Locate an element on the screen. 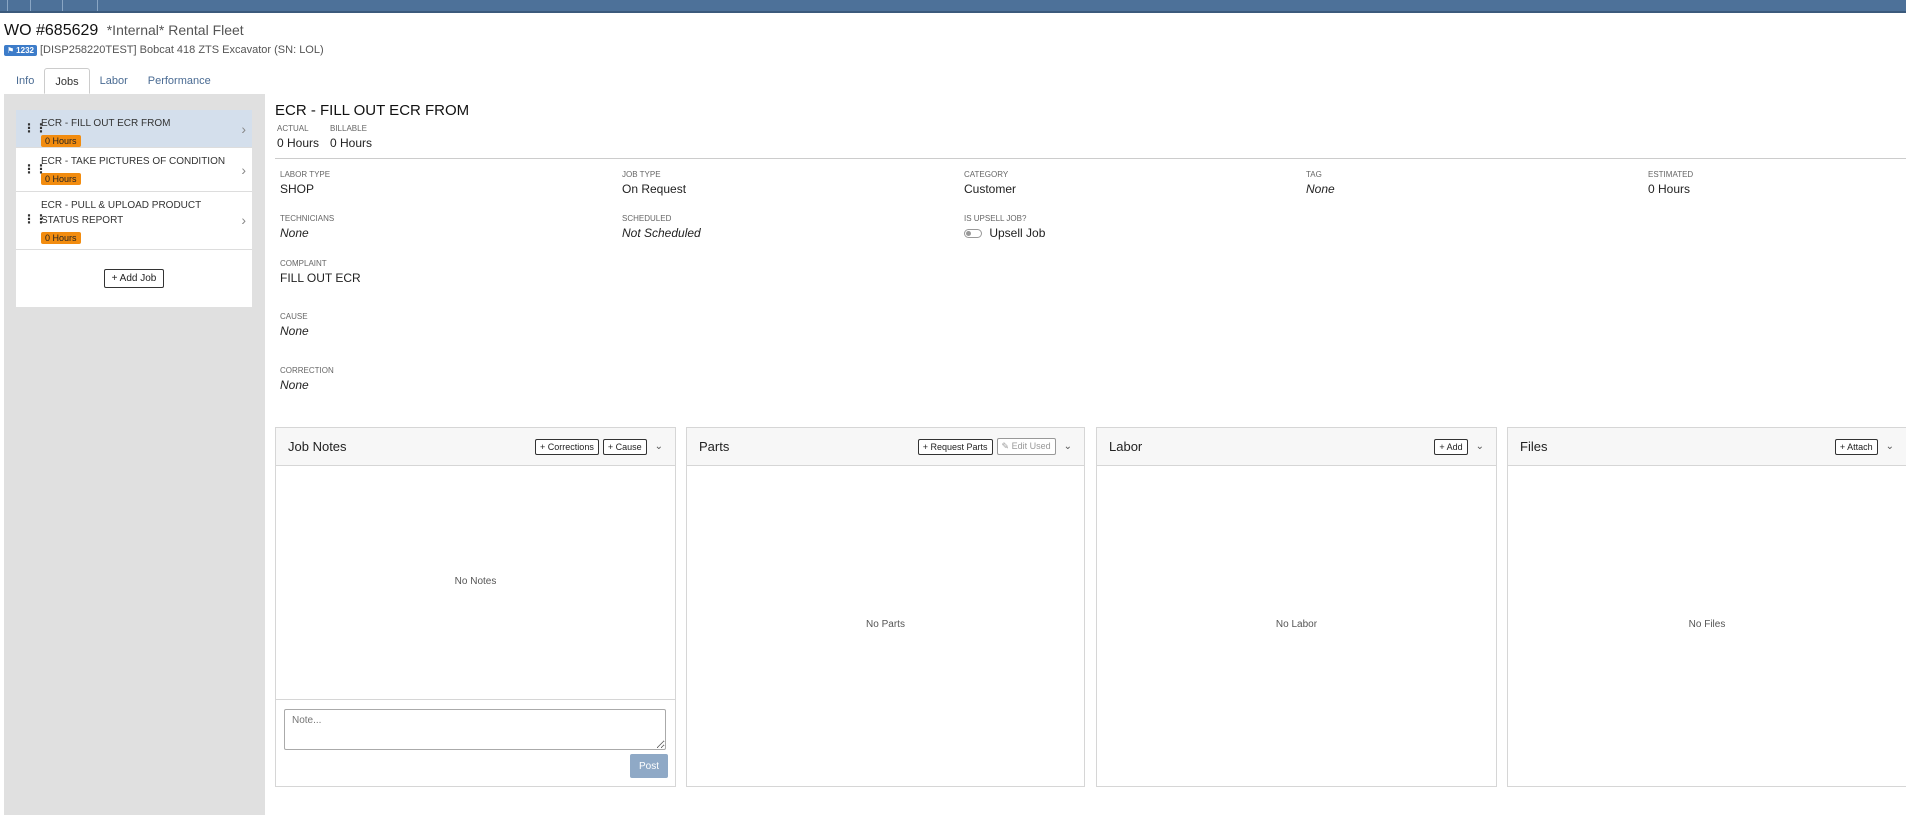 This screenshot has width=1906, height=815. add-job-button: + Add Job is located at coordinates (134, 278).